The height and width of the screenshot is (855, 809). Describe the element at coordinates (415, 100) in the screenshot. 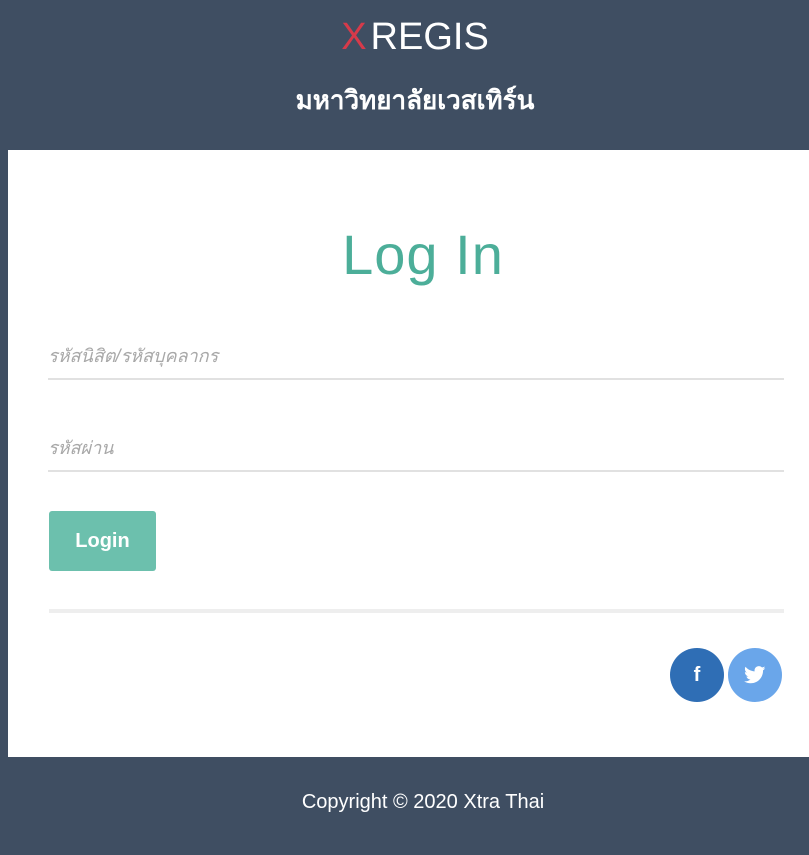

I see `university-name: มหาวิทยาลัยเวสเทิร์น` at that location.